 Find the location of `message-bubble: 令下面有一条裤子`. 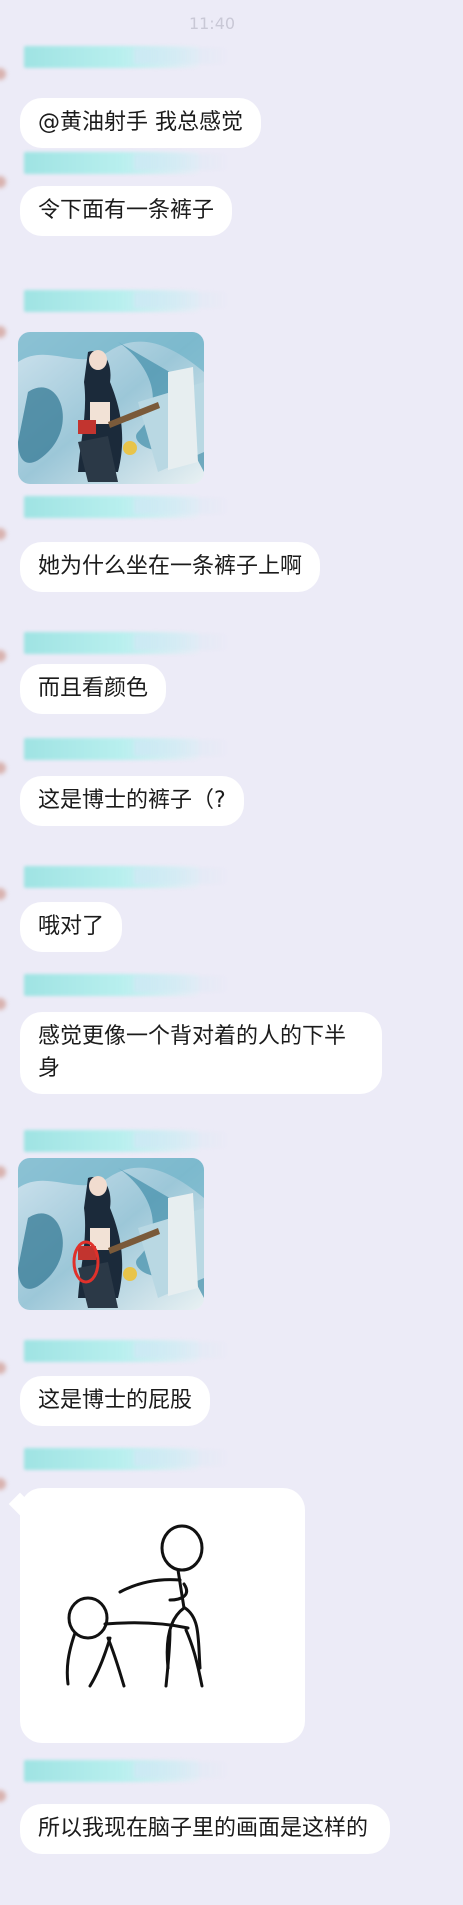

message-bubble: 令下面有一条裤子 is located at coordinates (126, 211).